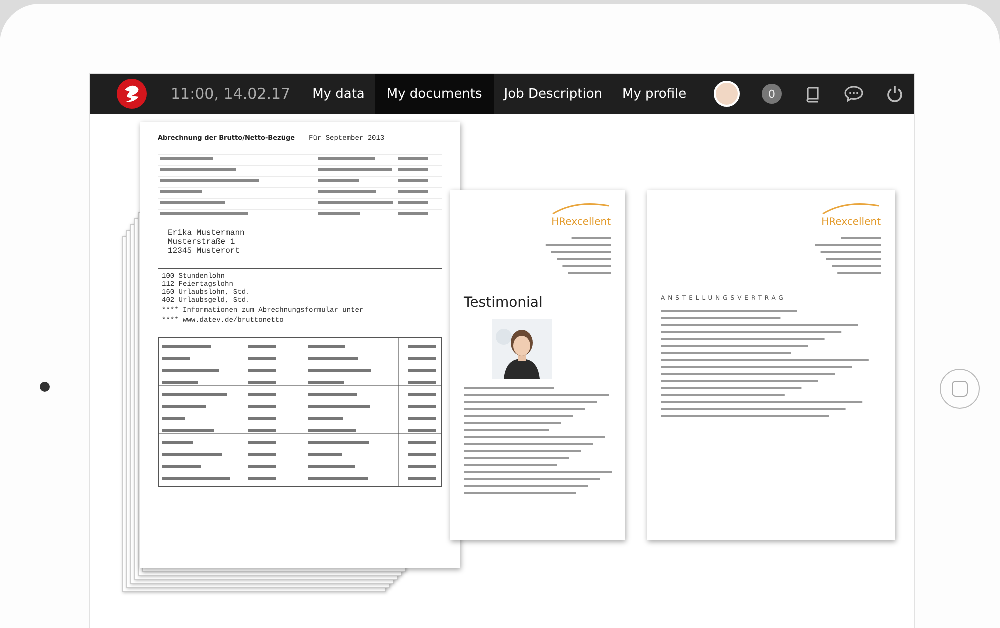 The height and width of the screenshot is (628, 1000). I want to click on address-line: Erika Mustermann, so click(207, 233).